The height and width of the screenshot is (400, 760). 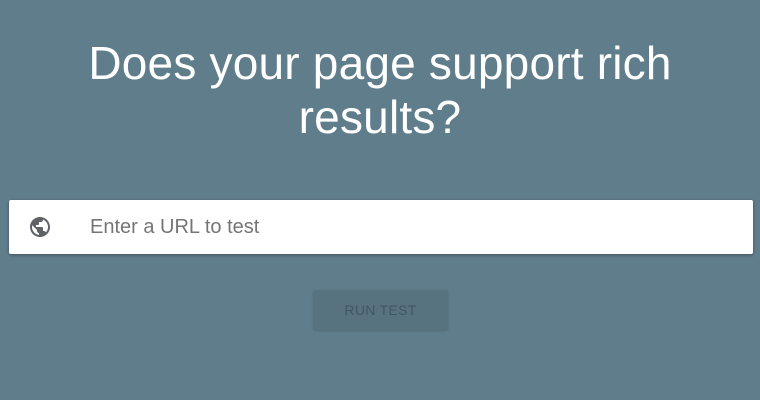 I want to click on globe-icon, so click(x=40, y=227).